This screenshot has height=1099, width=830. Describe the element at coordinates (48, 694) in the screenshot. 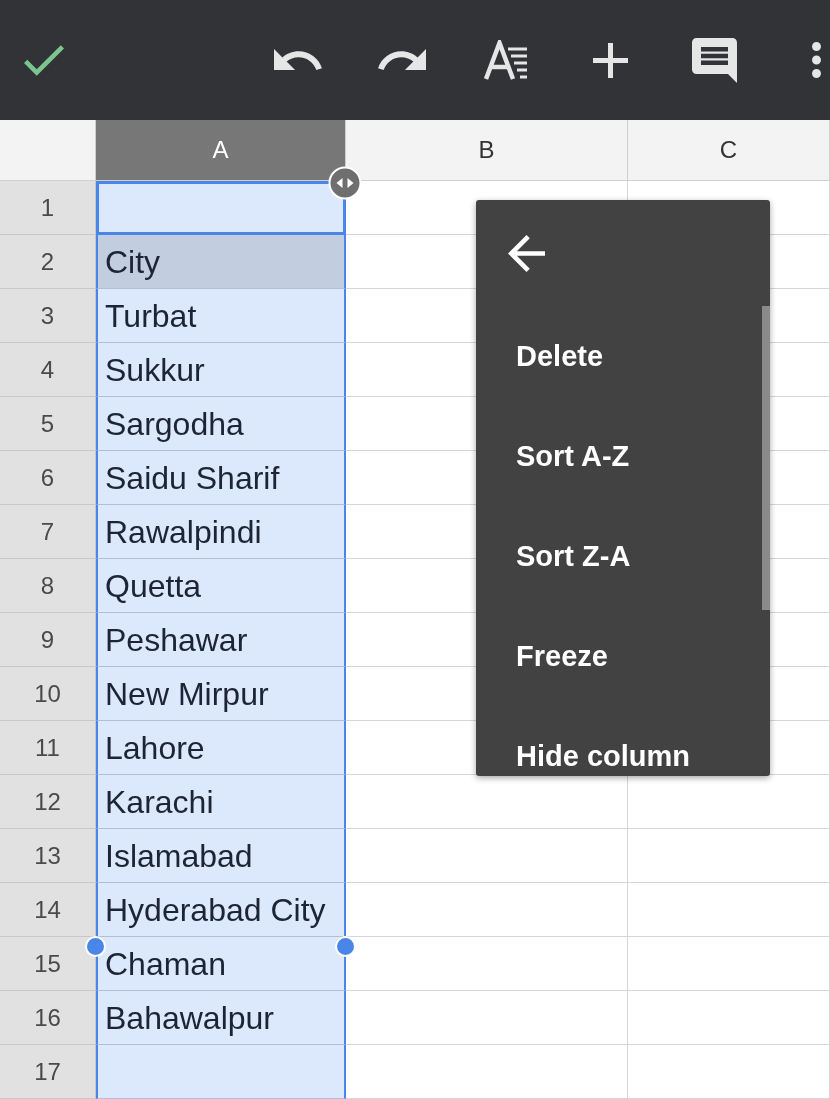

I see `row-header: 10` at that location.